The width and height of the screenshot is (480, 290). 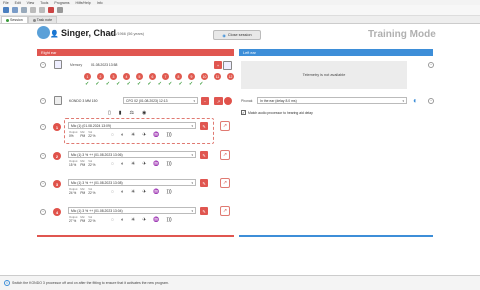 I want to click on memory-slot: 3, so click(x=113, y=76).